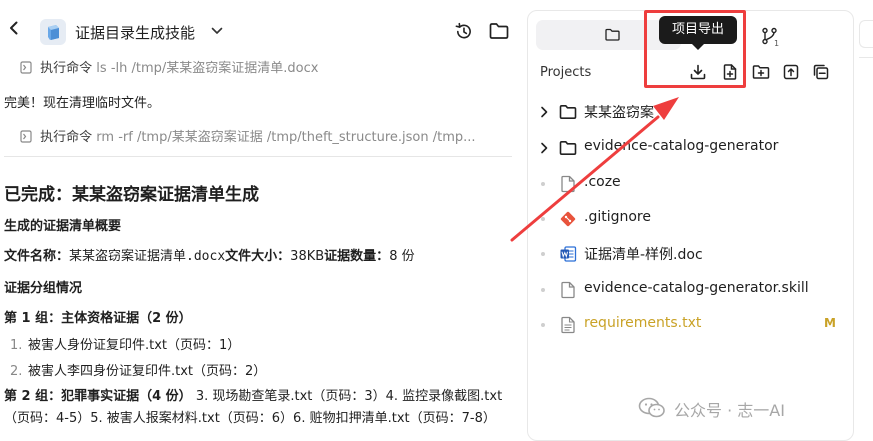 This screenshot has height=441, width=873. Describe the element at coordinates (830, 323) in the screenshot. I see `git-status-badge: M` at that location.